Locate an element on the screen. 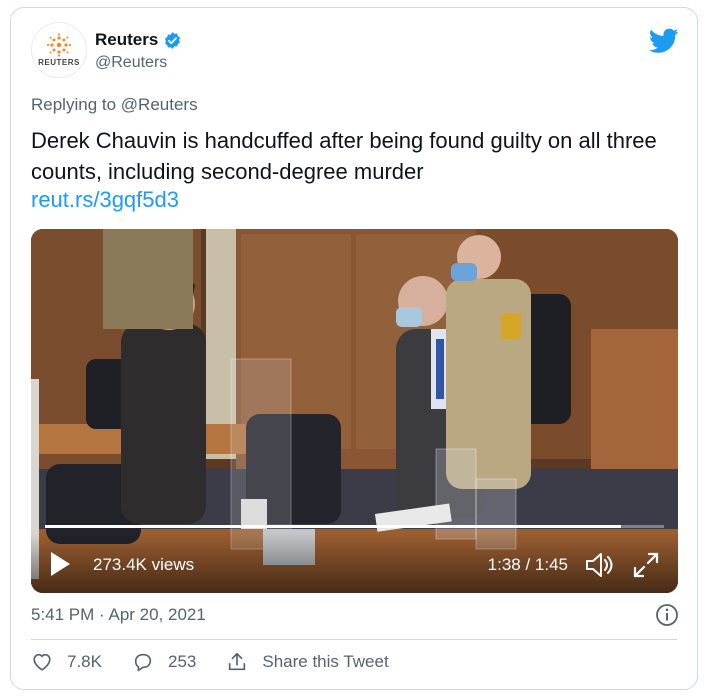 The width and height of the screenshot is (707, 698). reply-button: 253 is located at coordinates (164, 662).